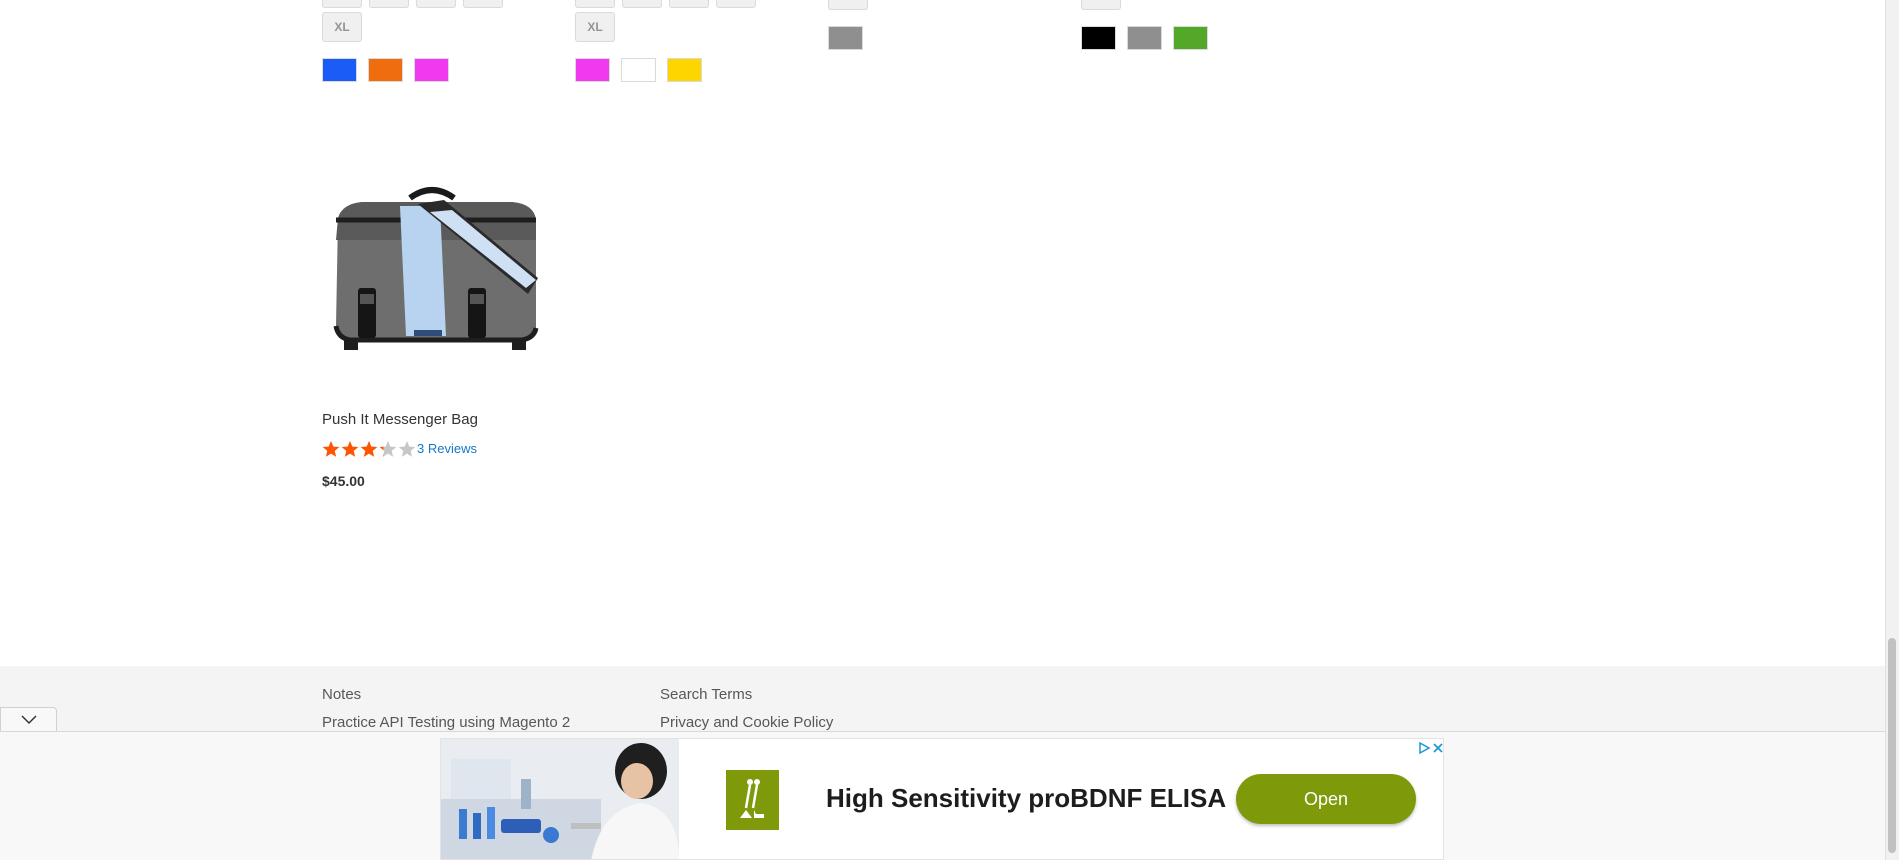  I want to click on footer-link-privacy: Privacy and Cookie Policy, so click(746, 722).